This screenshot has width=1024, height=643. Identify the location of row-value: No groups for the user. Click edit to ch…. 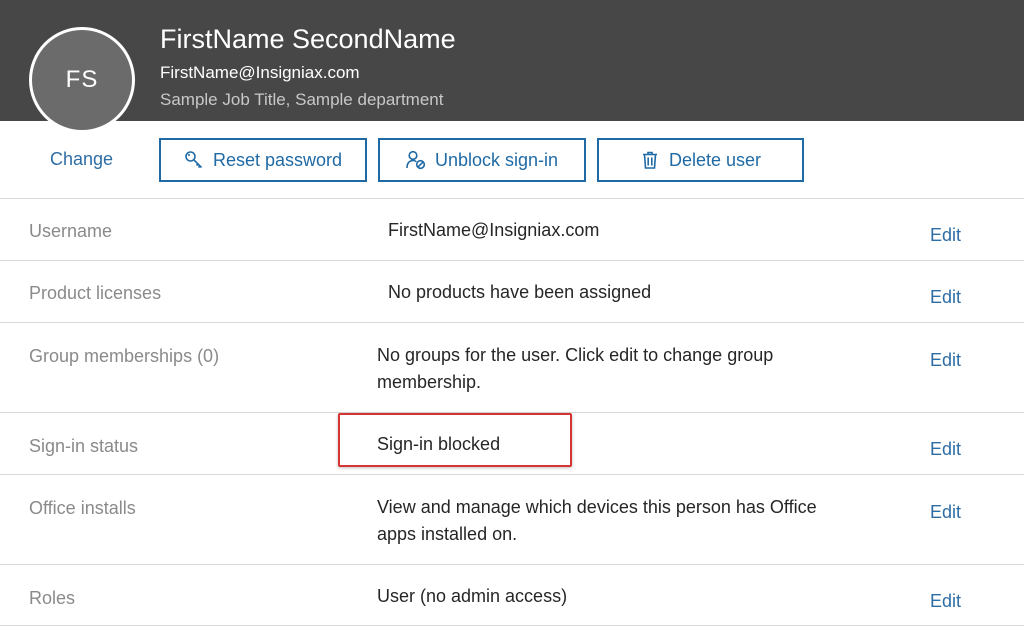
(575, 368).